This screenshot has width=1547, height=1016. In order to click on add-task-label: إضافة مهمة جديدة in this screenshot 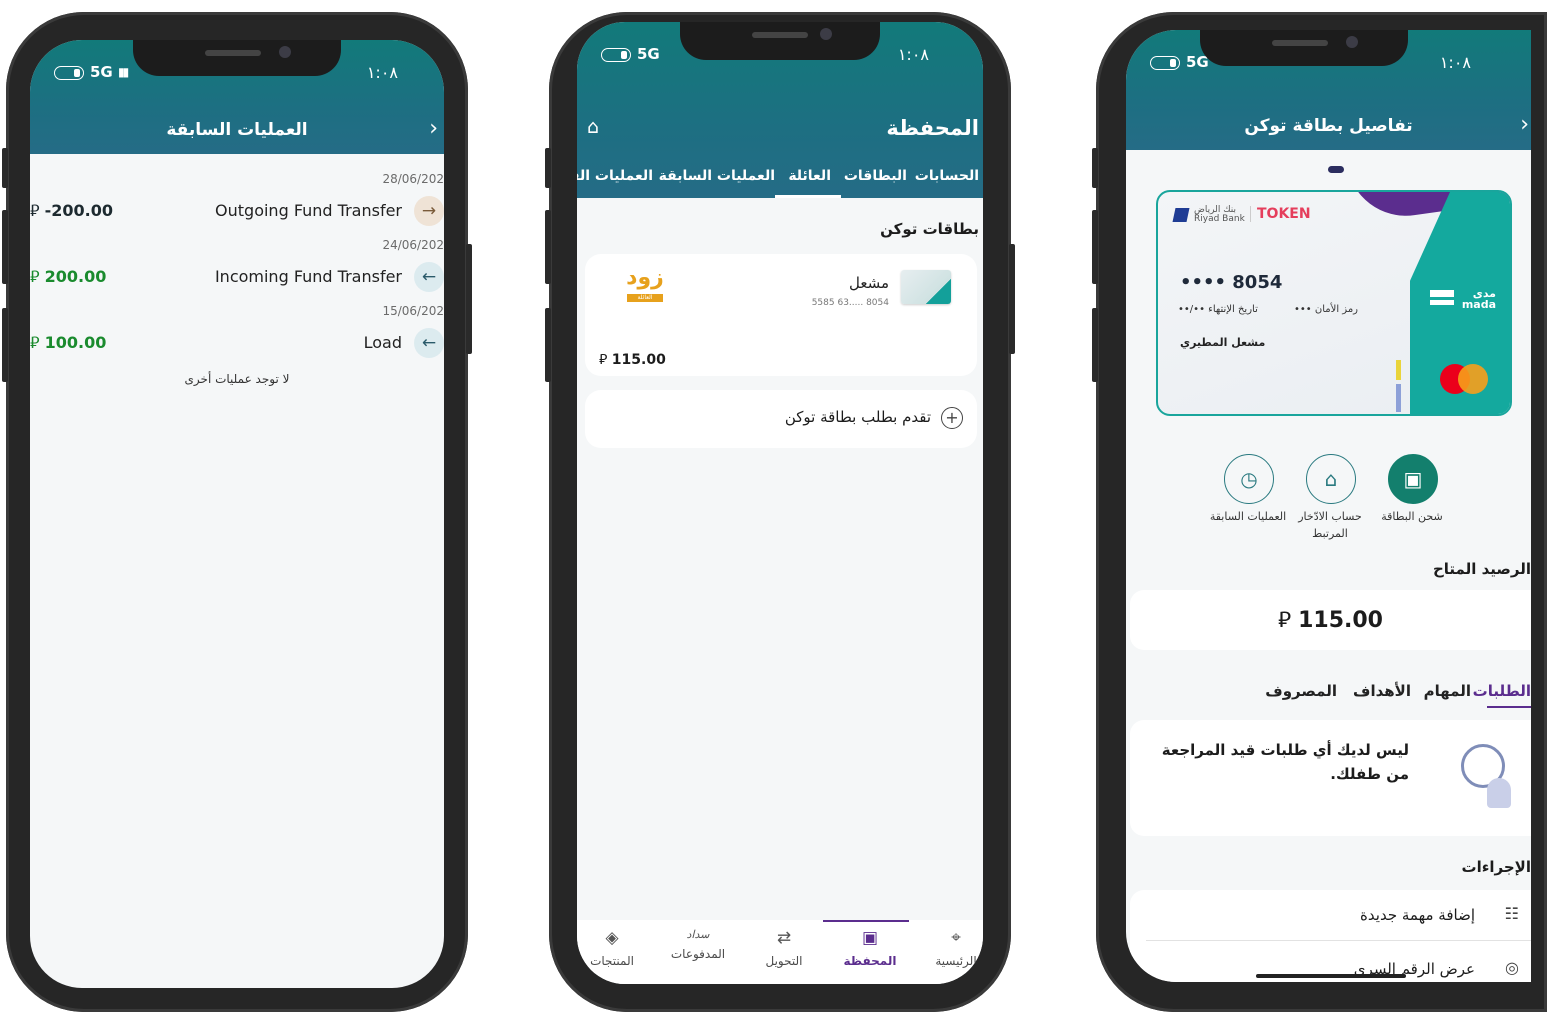, I will do `click(1417, 915)`.